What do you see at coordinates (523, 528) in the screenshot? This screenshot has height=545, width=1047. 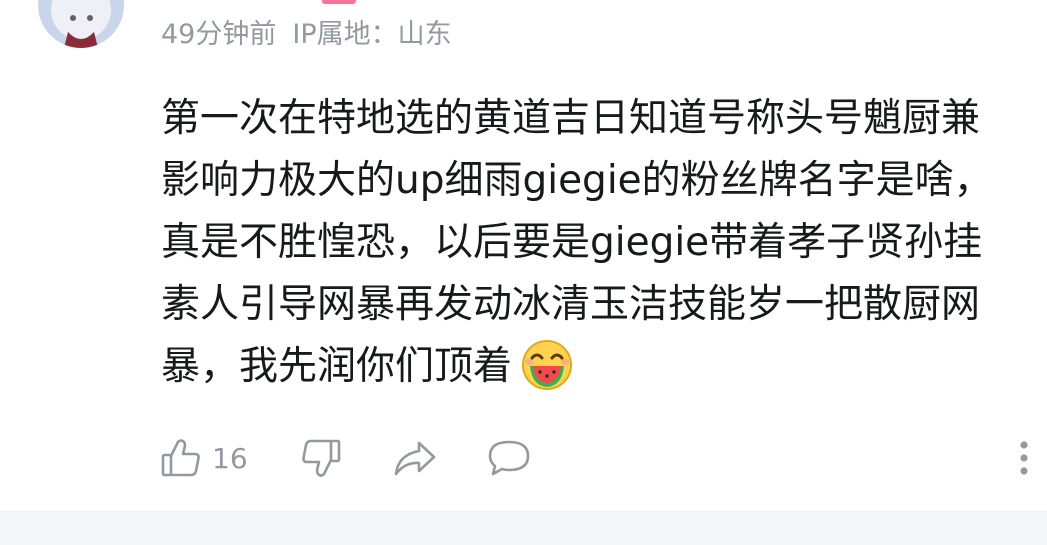 I see `section-divider` at bounding box center [523, 528].